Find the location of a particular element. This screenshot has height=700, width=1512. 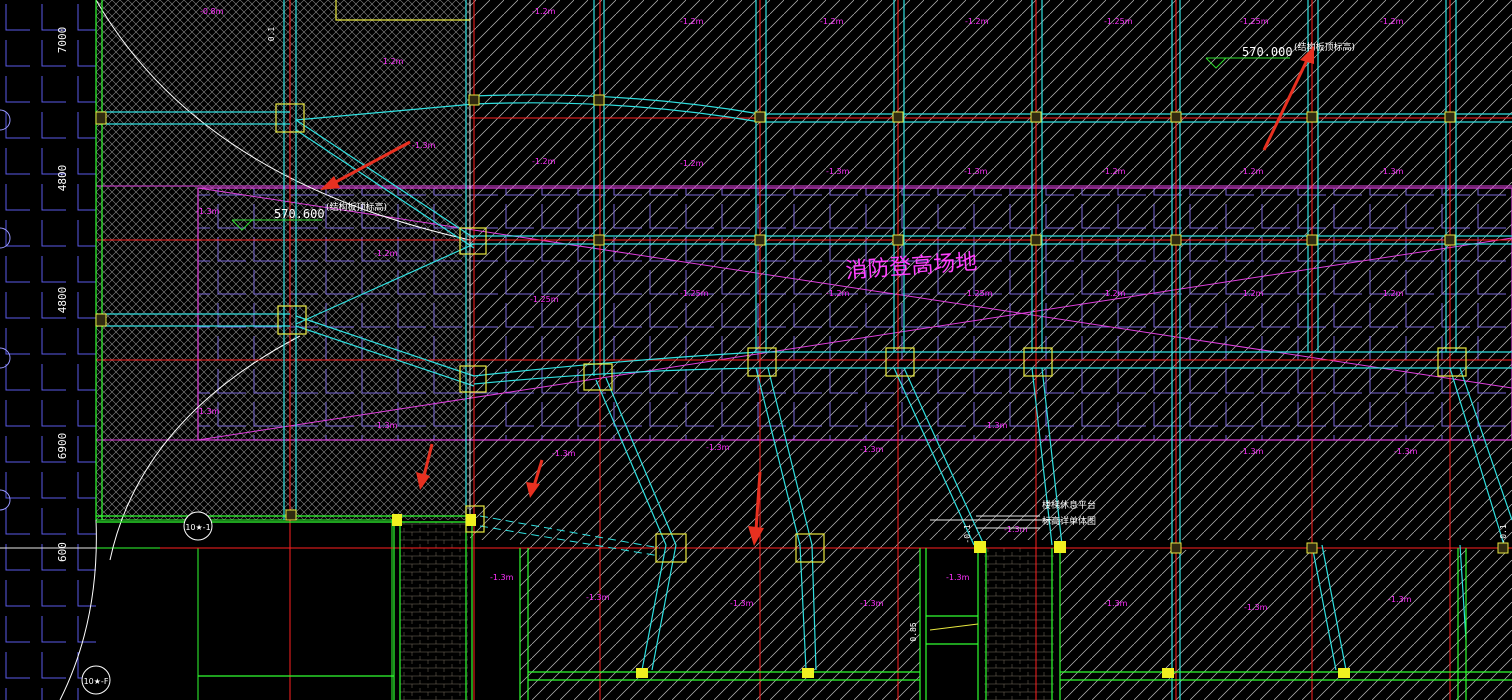

elev-value-top-right: 570.000 is located at coordinates (1267, 52).